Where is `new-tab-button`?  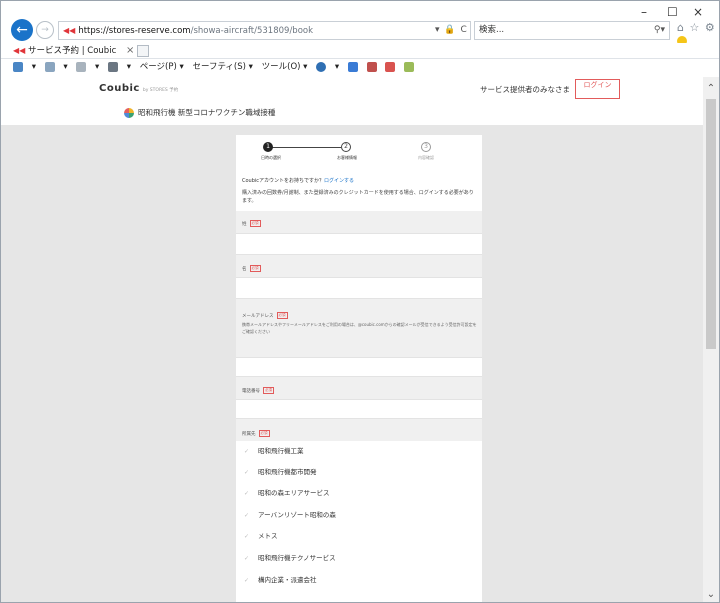 new-tab-button is located at coordinates (143, 51).